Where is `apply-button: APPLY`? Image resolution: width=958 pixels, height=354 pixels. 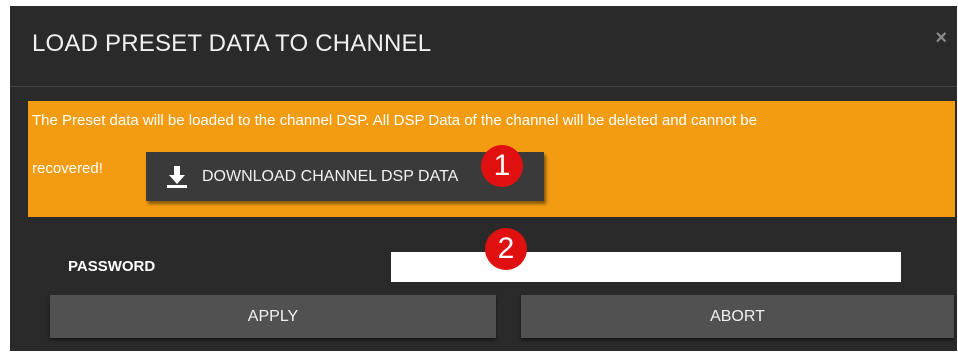
apply-button: APPLY is located at coordinates (273, 316).